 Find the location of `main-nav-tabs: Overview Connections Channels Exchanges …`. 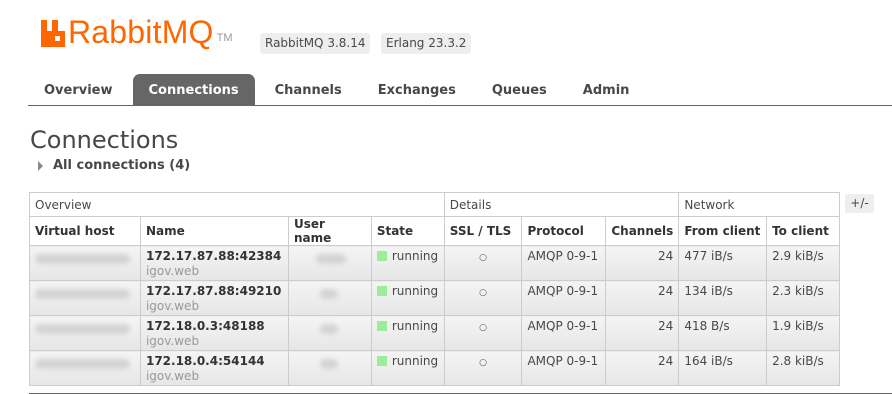

main-nav-tabs: Overview Connections Channels Exchanges … is located at coordinates (338, 90).